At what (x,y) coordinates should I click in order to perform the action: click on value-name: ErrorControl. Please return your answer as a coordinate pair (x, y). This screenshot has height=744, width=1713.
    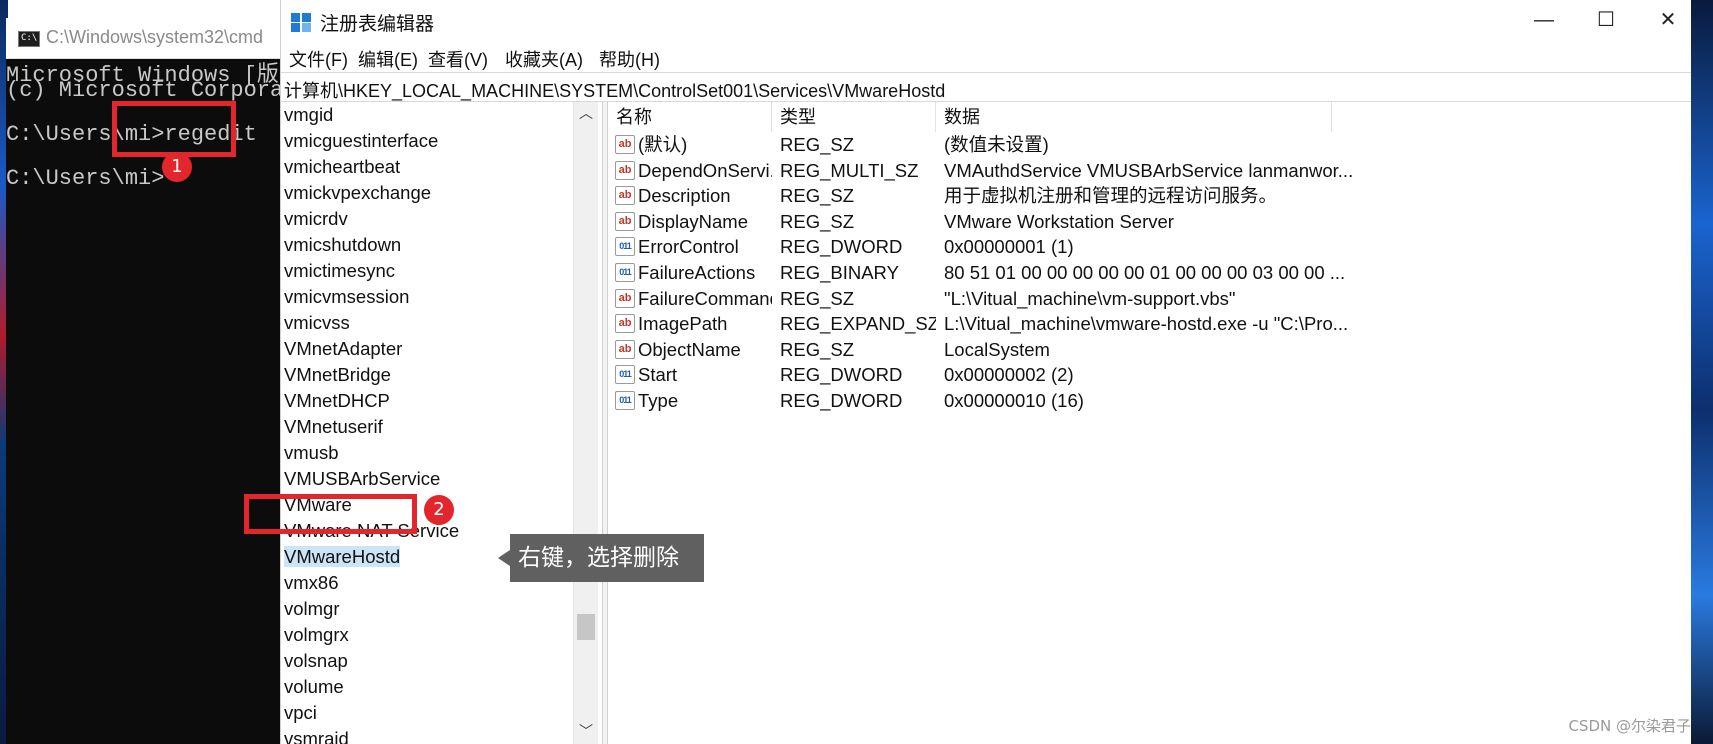
    Looking at the image, I should click on (688, 247).